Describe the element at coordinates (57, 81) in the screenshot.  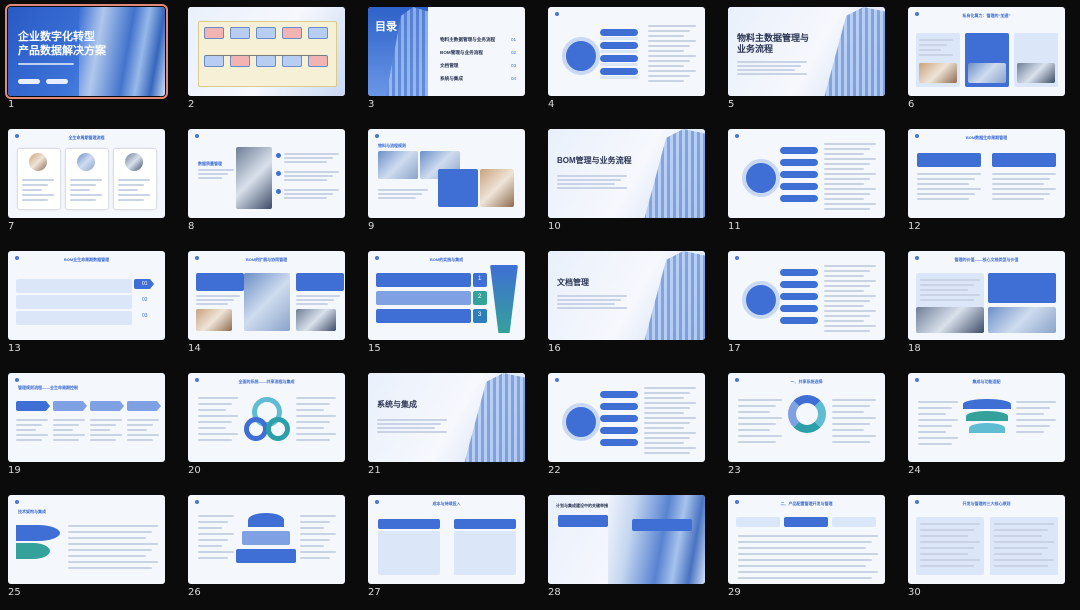
I see `pill` at that location.